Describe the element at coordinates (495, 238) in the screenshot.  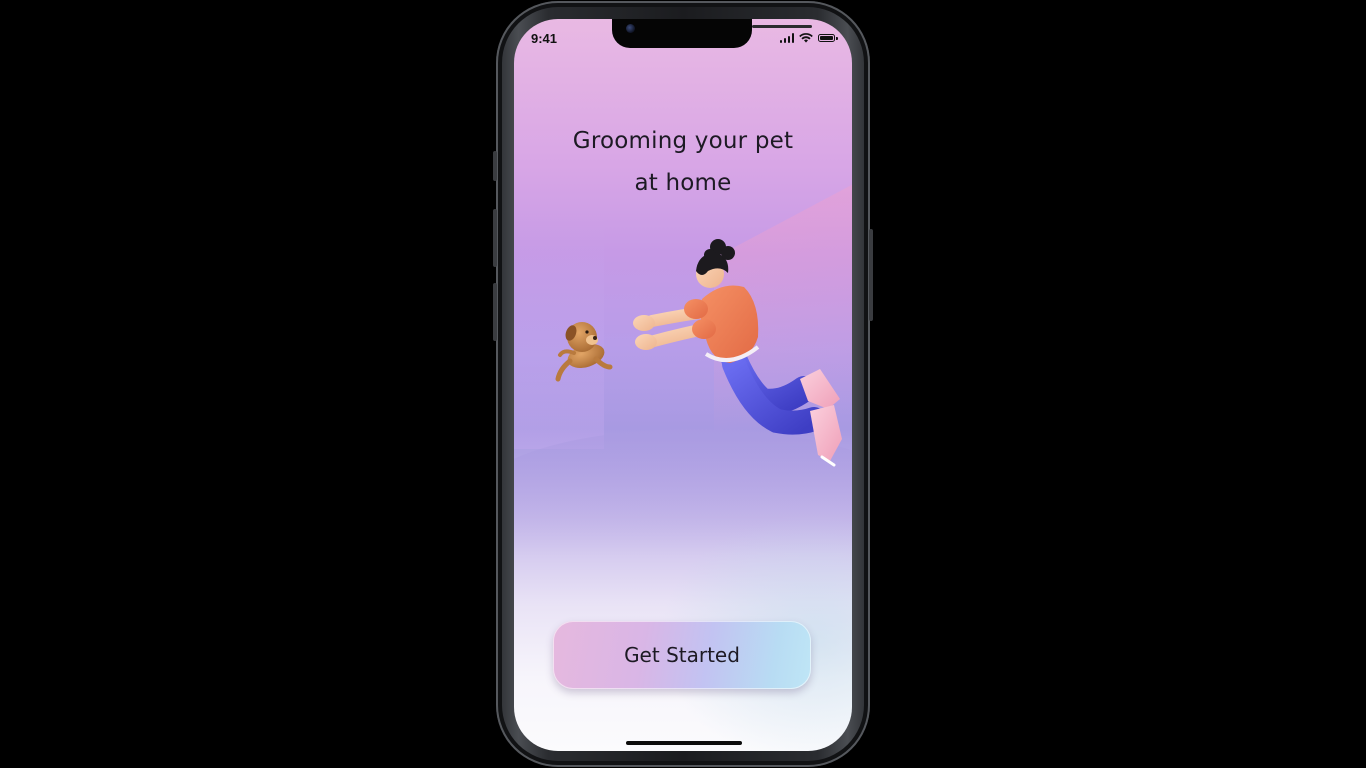
I see `side-button-volume-up` at that location.